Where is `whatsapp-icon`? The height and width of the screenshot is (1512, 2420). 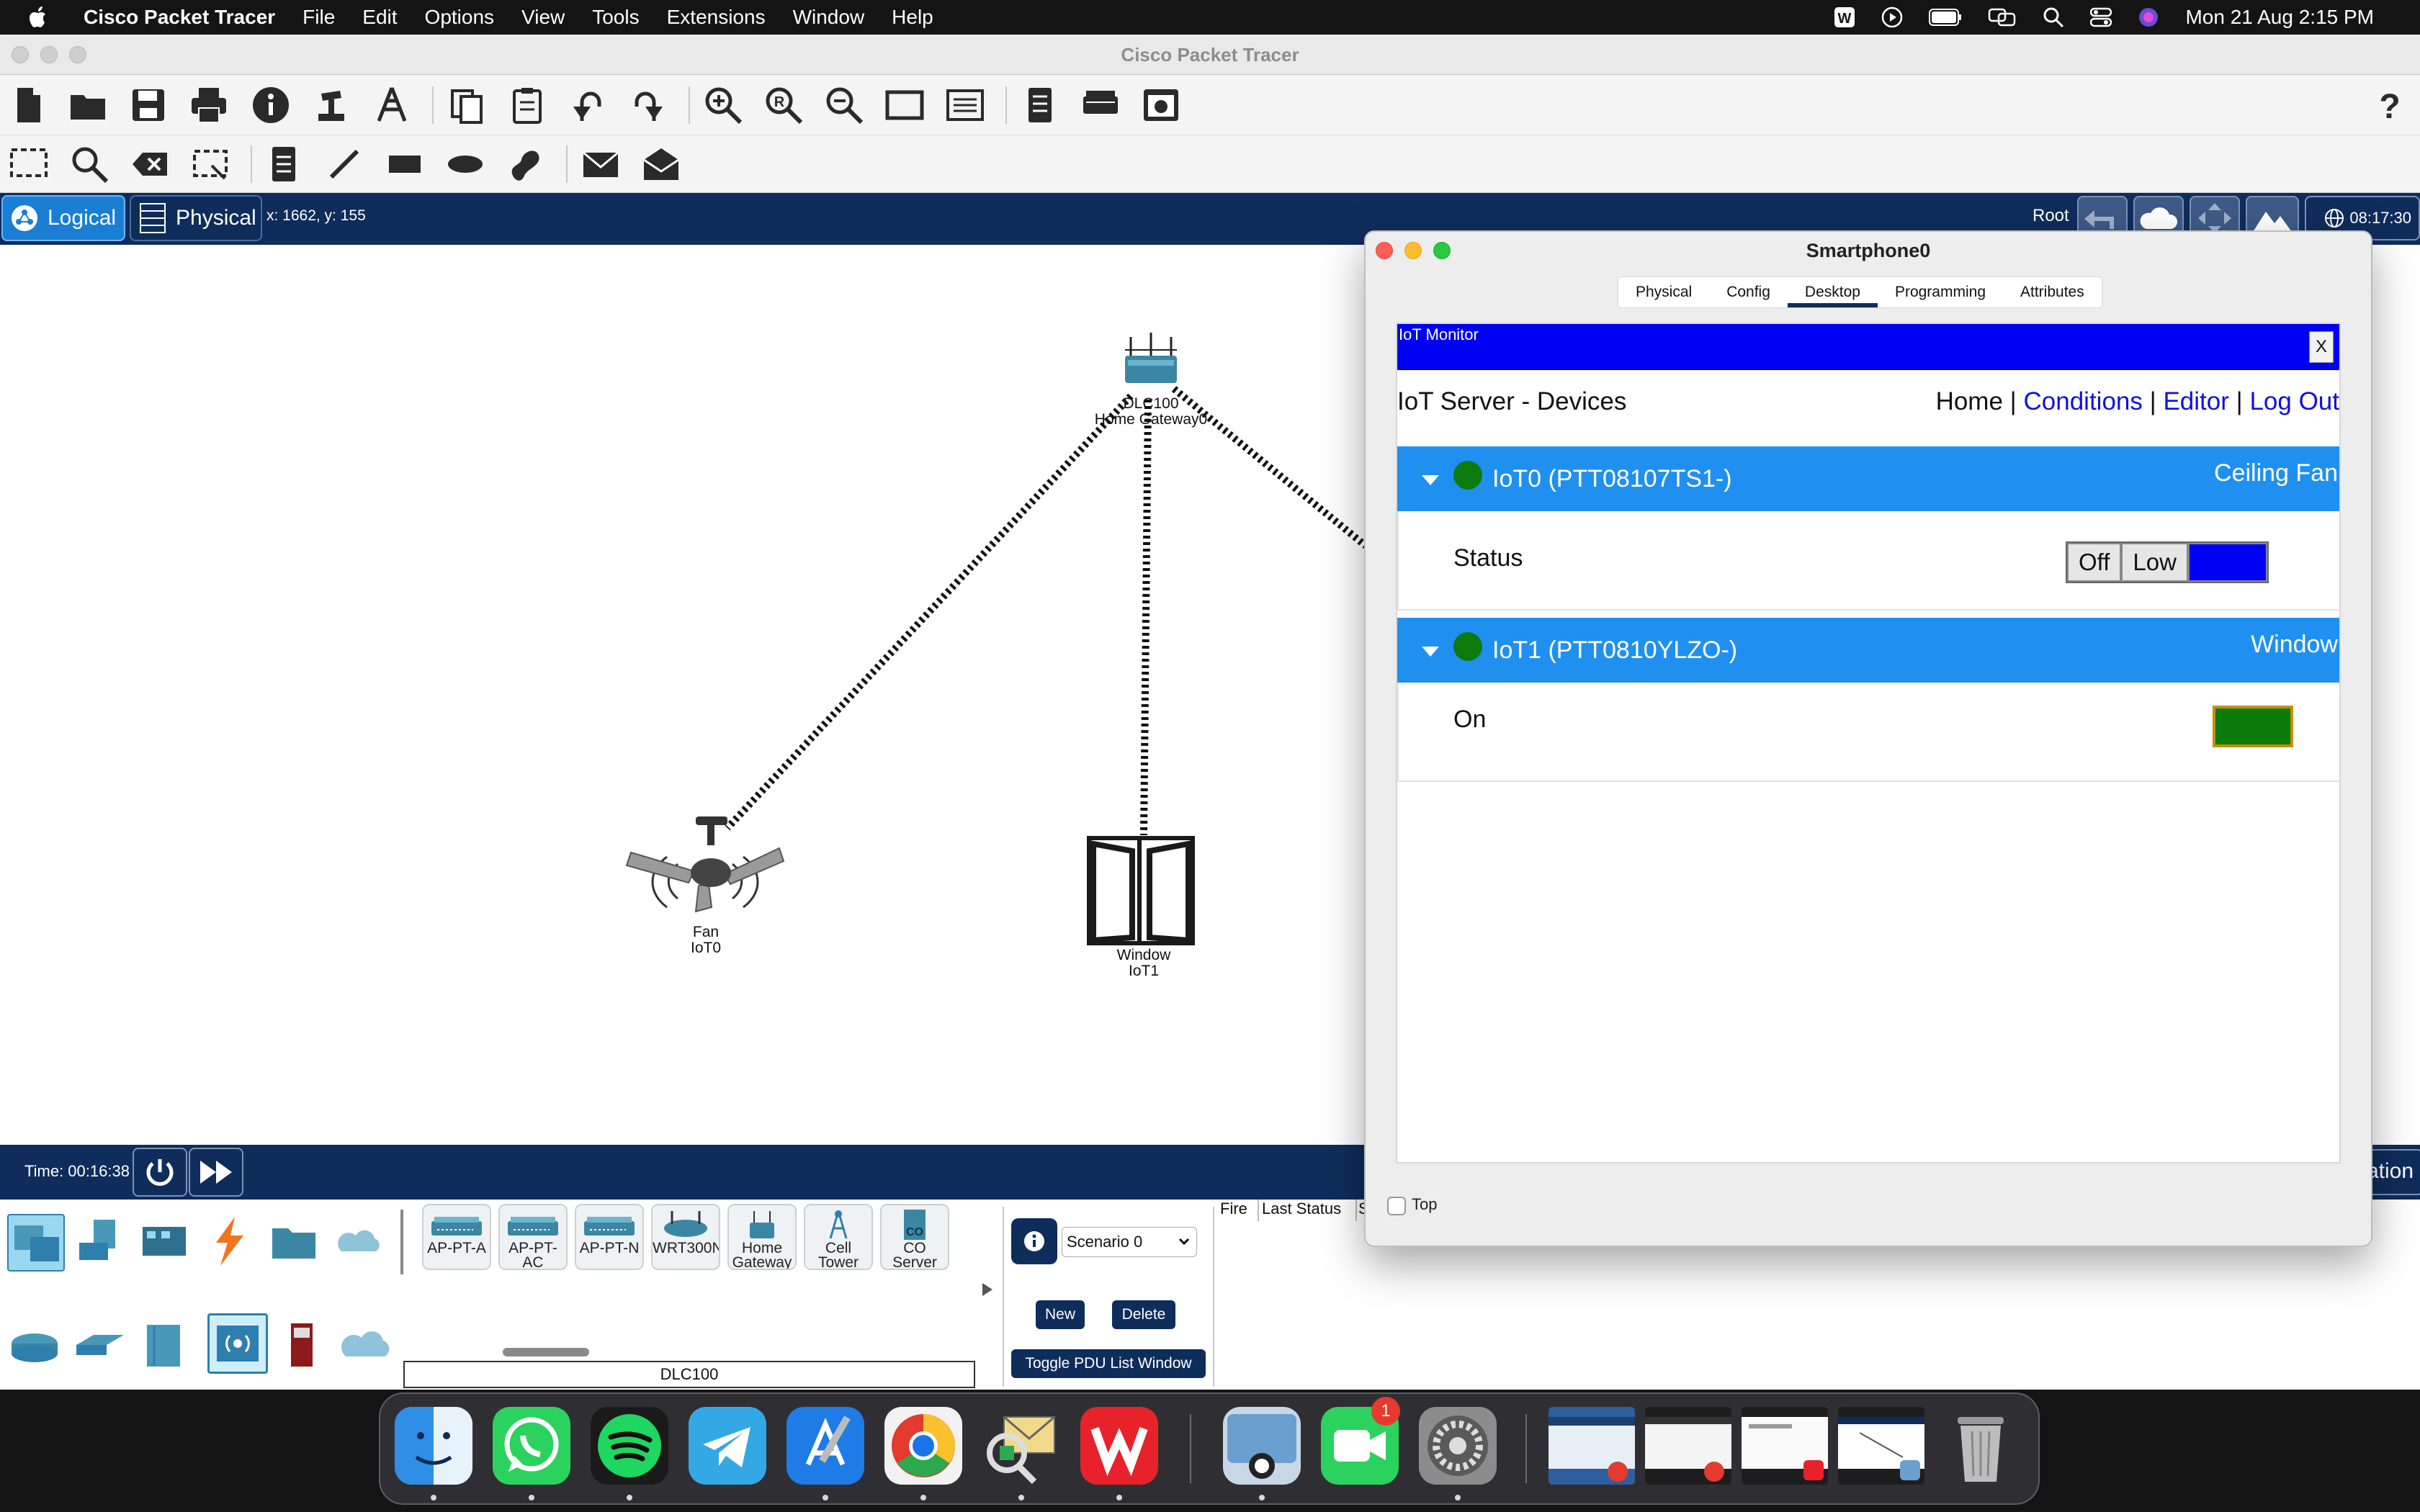
whatsapp-icon is located at coordinates (531, 1446).